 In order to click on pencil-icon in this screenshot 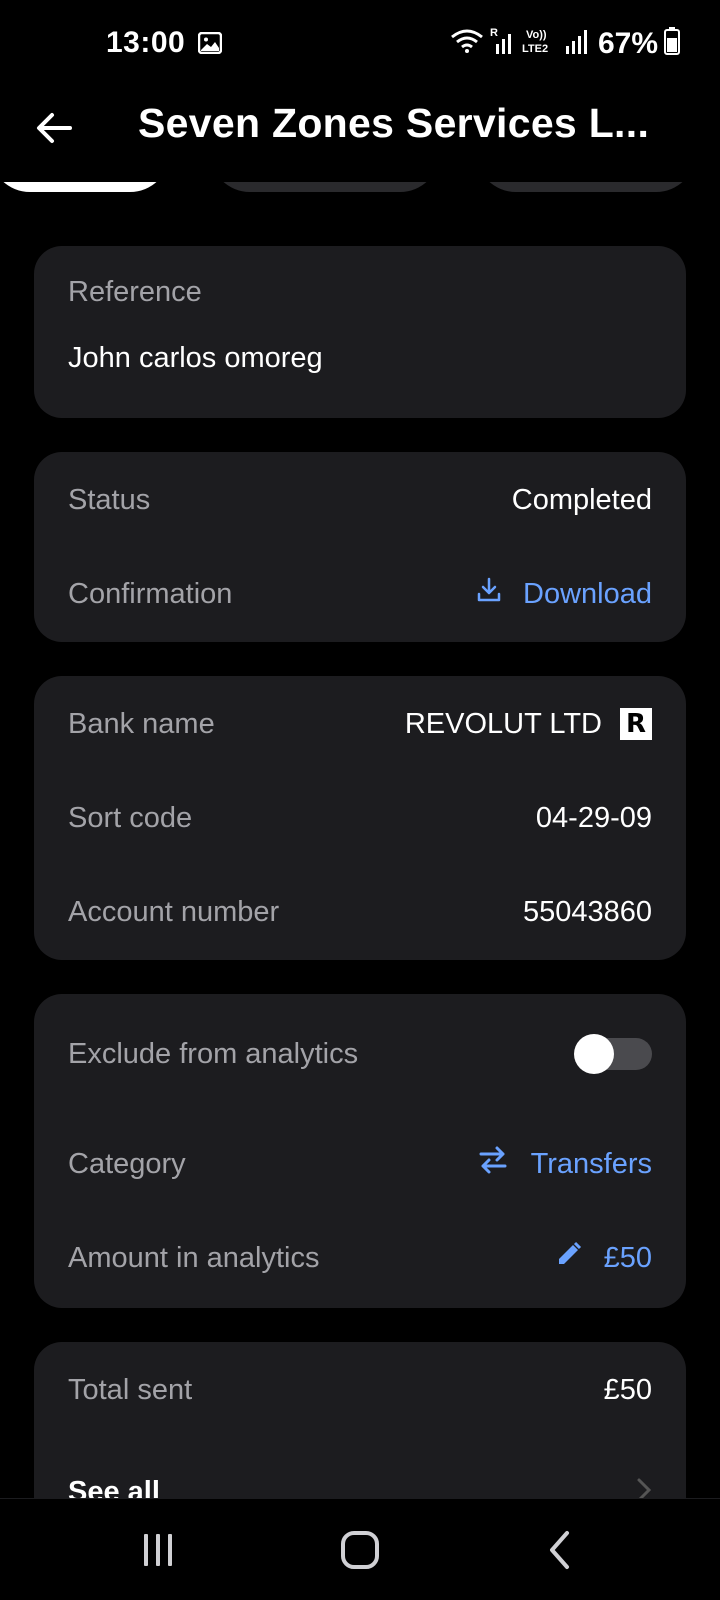, I will do `click(569, 1258)`.